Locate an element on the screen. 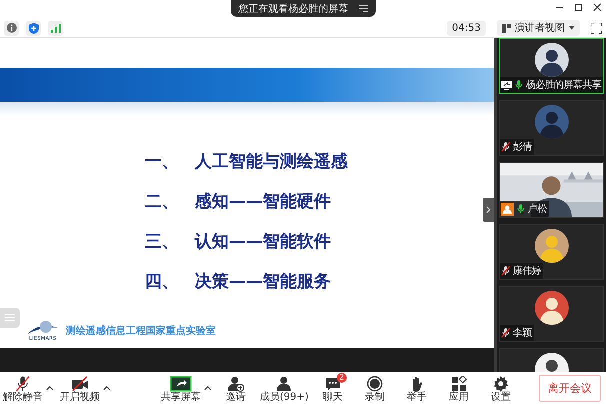 The image size is (606, 404). apps-button: 应用 is located at coordinates (459, 388).